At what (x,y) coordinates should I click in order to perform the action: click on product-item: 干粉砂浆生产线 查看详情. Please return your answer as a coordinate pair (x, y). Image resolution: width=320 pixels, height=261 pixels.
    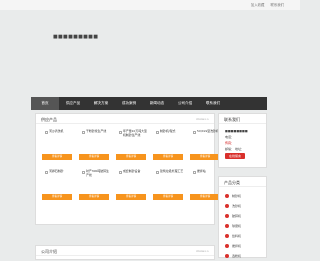
    Looking at the image, I should click on (94, 144).